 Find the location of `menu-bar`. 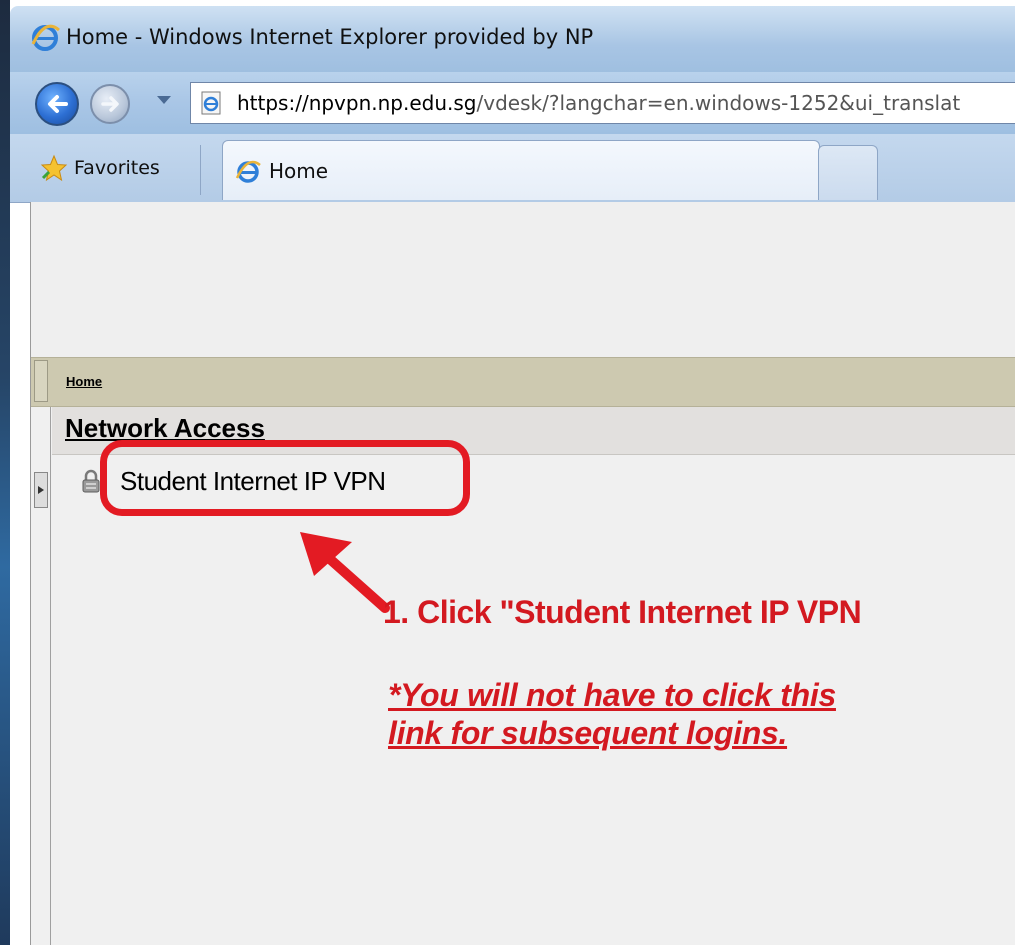

menu-bar is located at coordinates (523, 382).